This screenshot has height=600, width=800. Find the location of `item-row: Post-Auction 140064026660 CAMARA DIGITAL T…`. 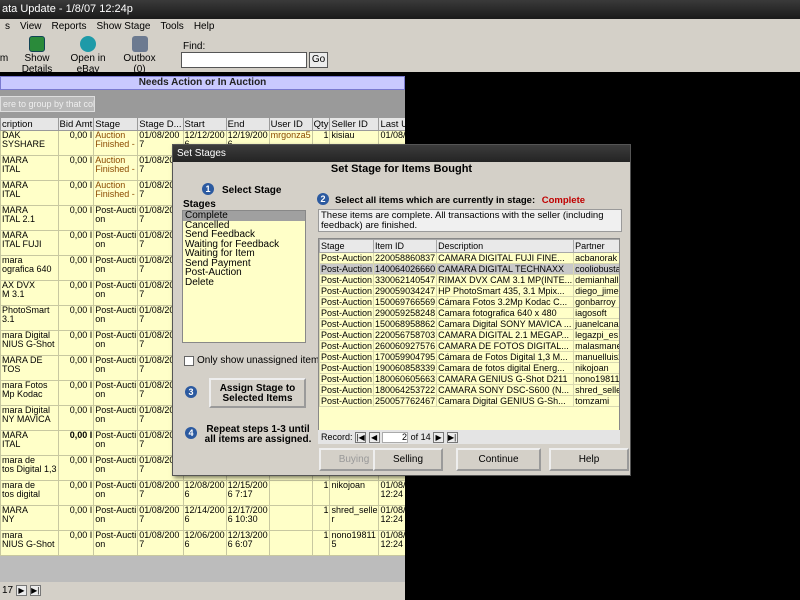

item-row: Post-Auction 140064026660 CAMARA DIGITAL T… is located at coordinates (469, 269).